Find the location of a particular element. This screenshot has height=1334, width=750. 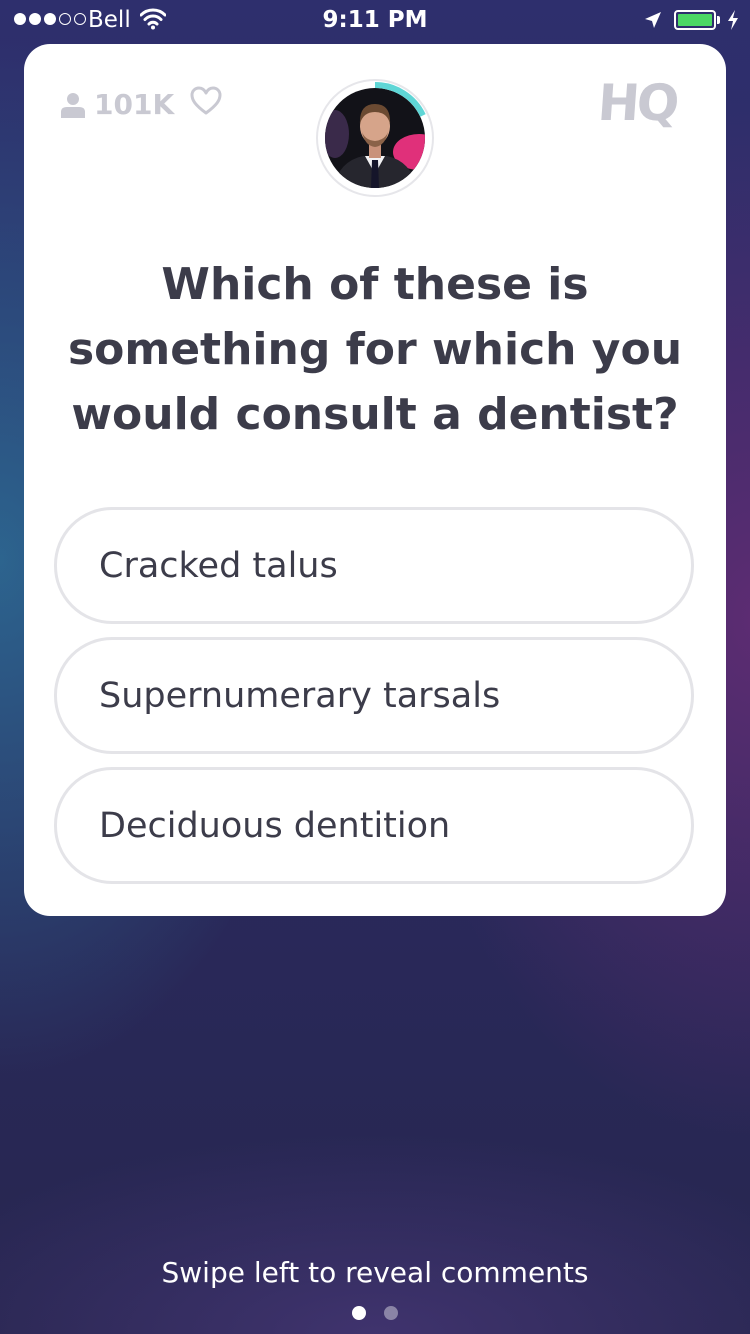

heart-icon is located at coordinates (206, 101).